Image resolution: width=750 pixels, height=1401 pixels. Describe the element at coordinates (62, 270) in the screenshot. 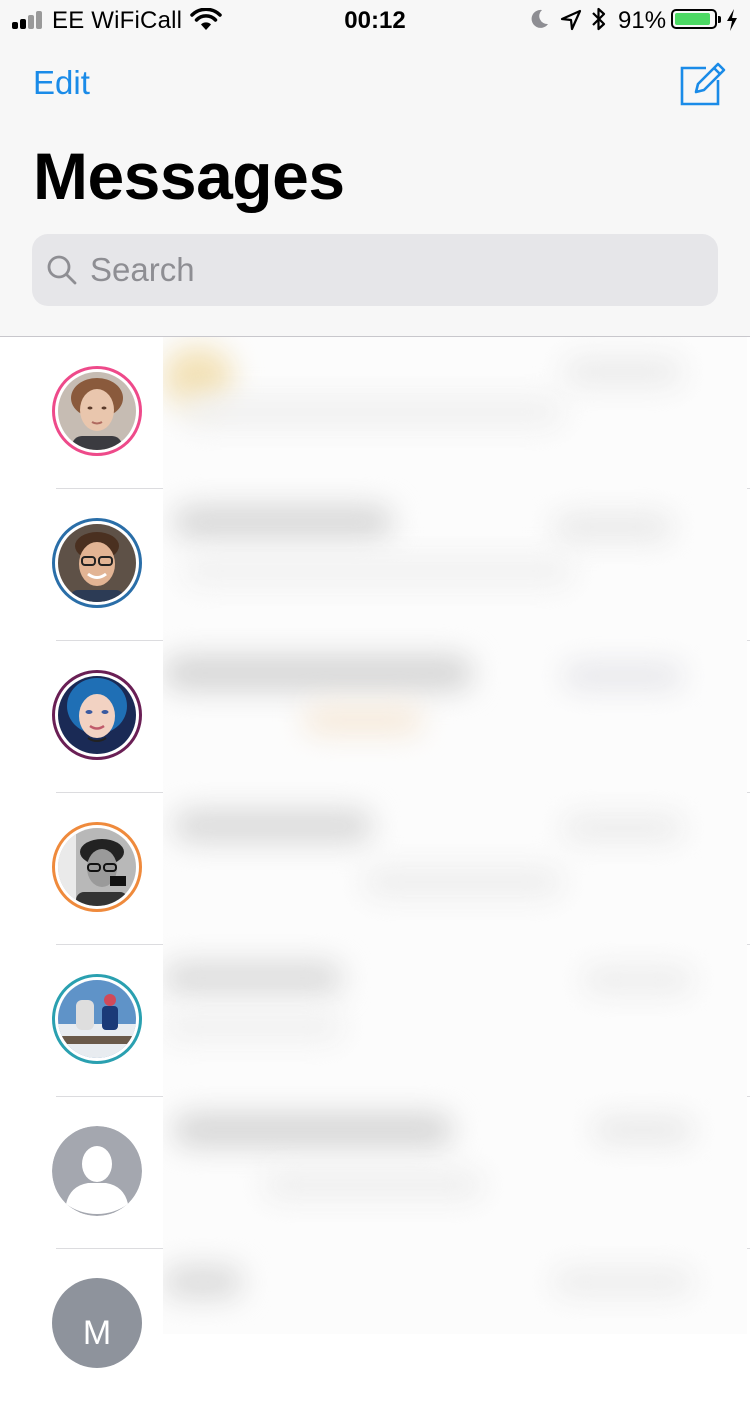

I see `search-icon` at that location.